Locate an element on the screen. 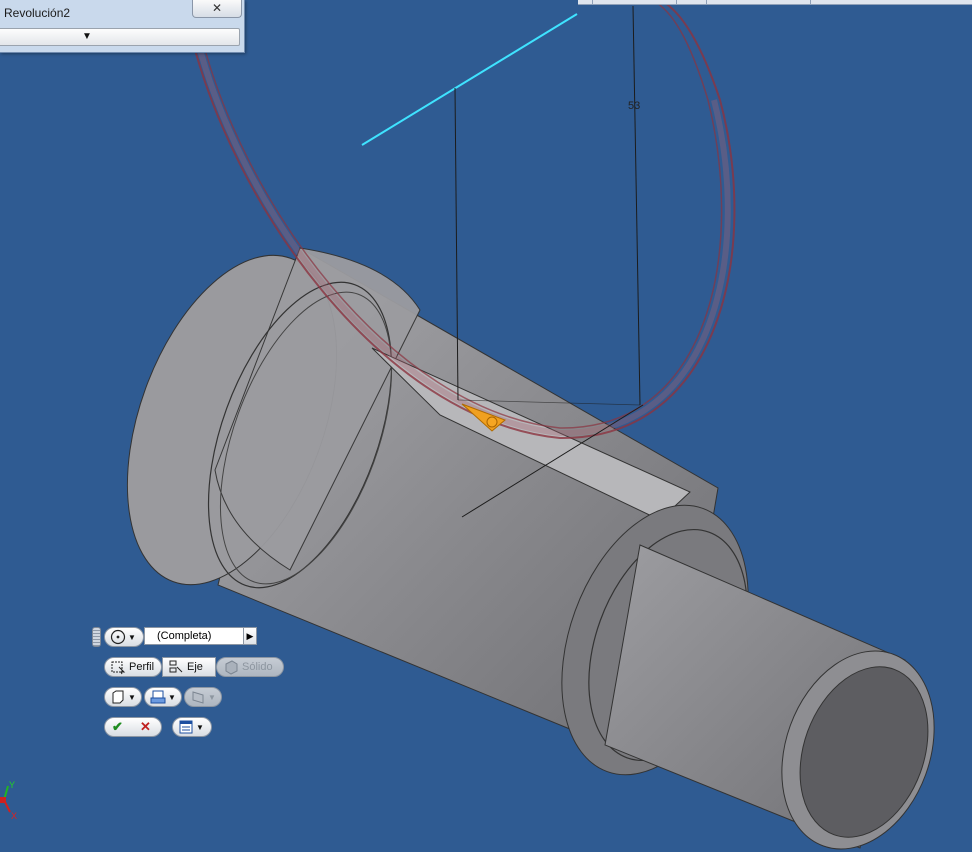  output-button: ▼ is located at coordinates (123, 697).